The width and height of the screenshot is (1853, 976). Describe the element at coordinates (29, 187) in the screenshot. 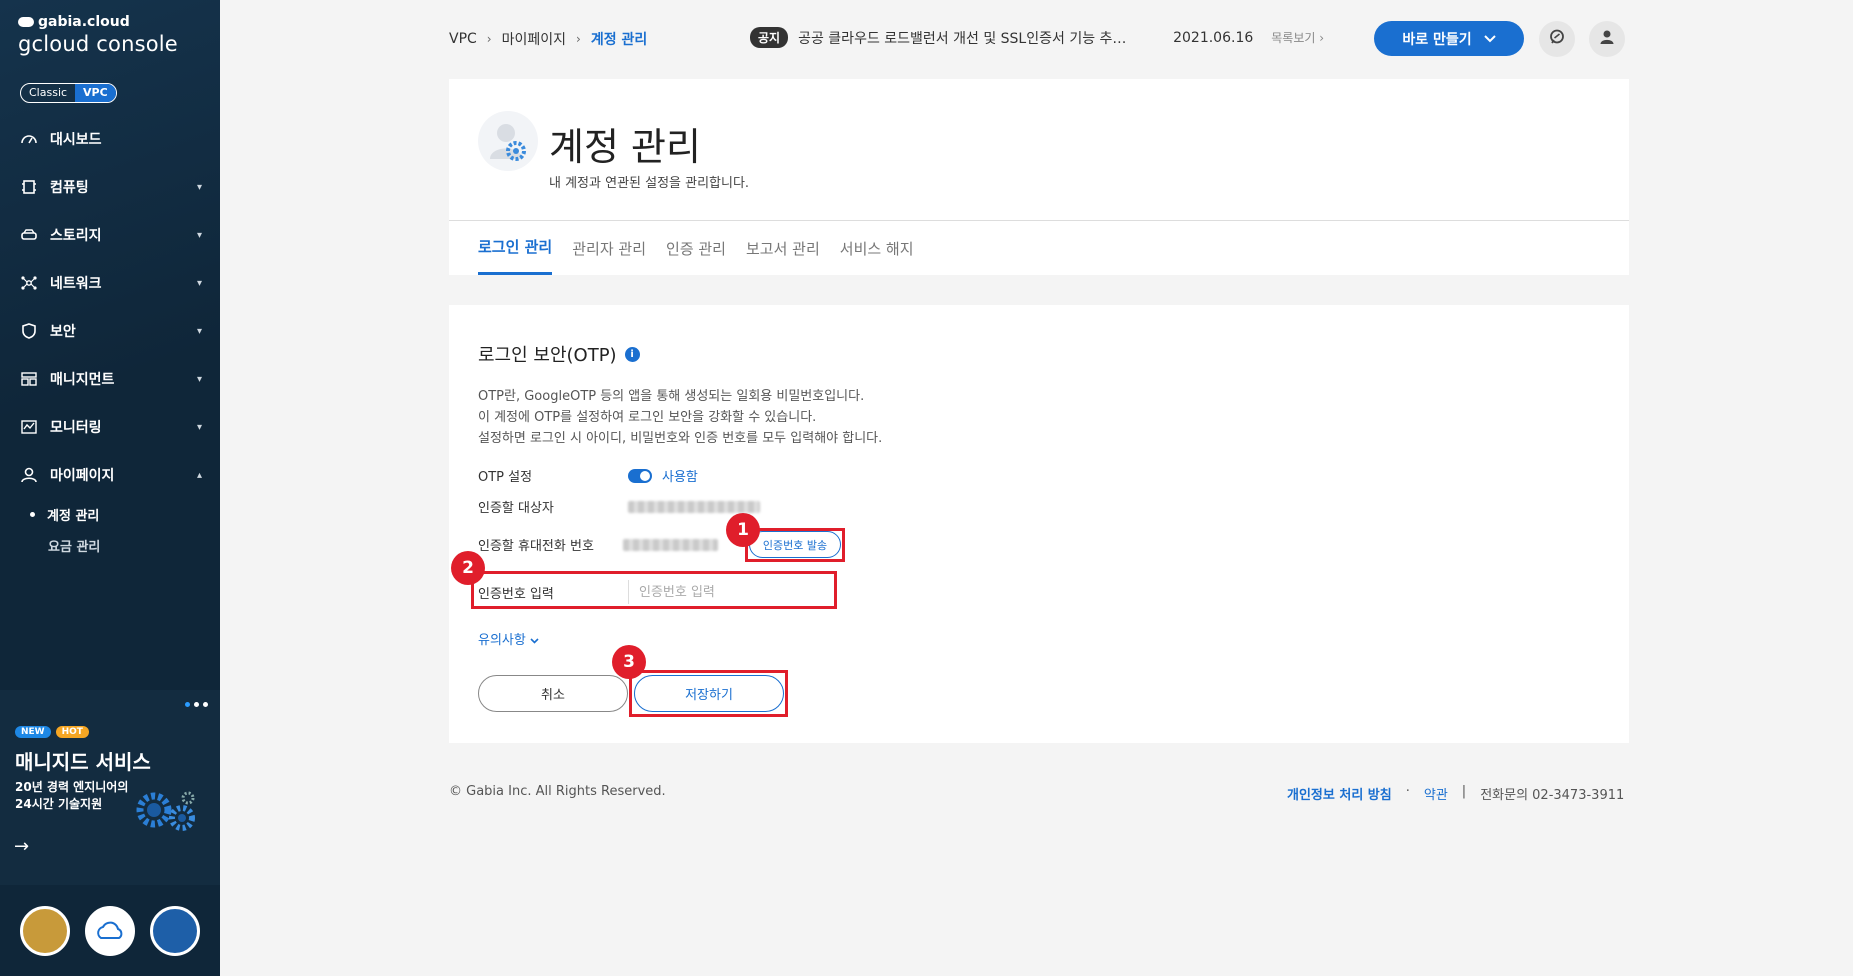

I see `chip-icon` at that location.